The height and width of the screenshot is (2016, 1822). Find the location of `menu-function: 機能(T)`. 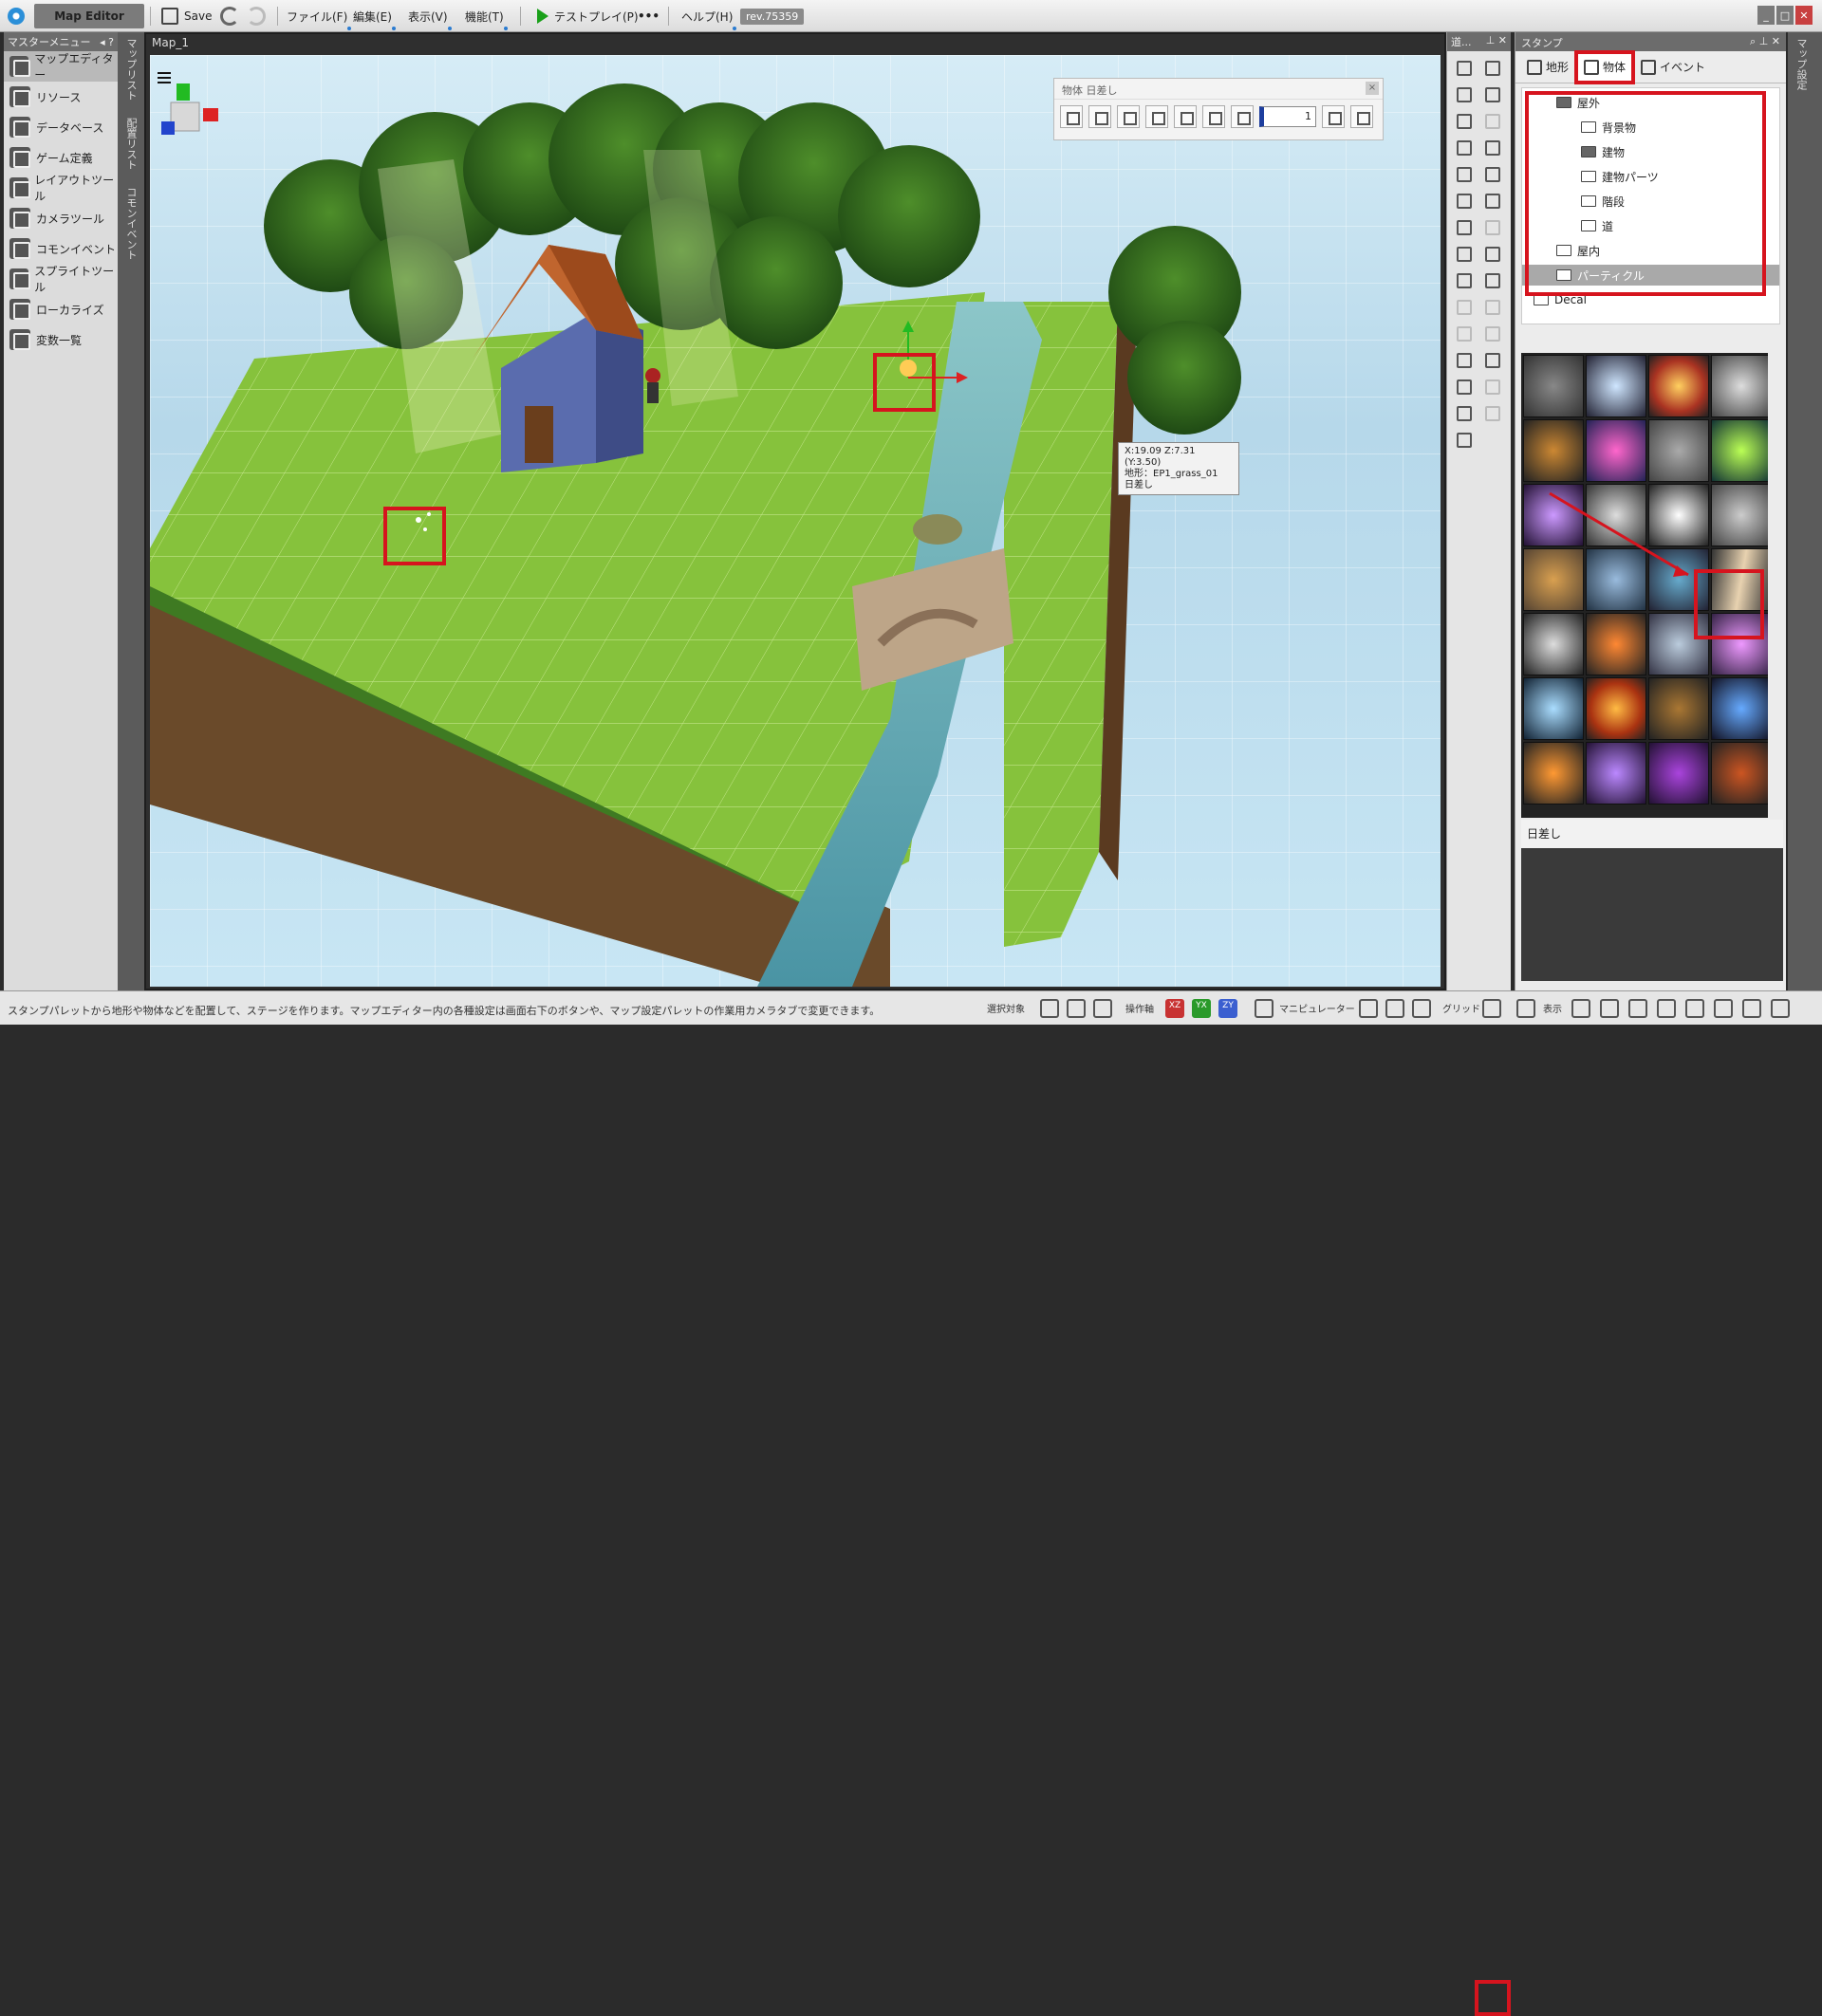

menu-function: 機能(T) is located at coordinates (486, 17).